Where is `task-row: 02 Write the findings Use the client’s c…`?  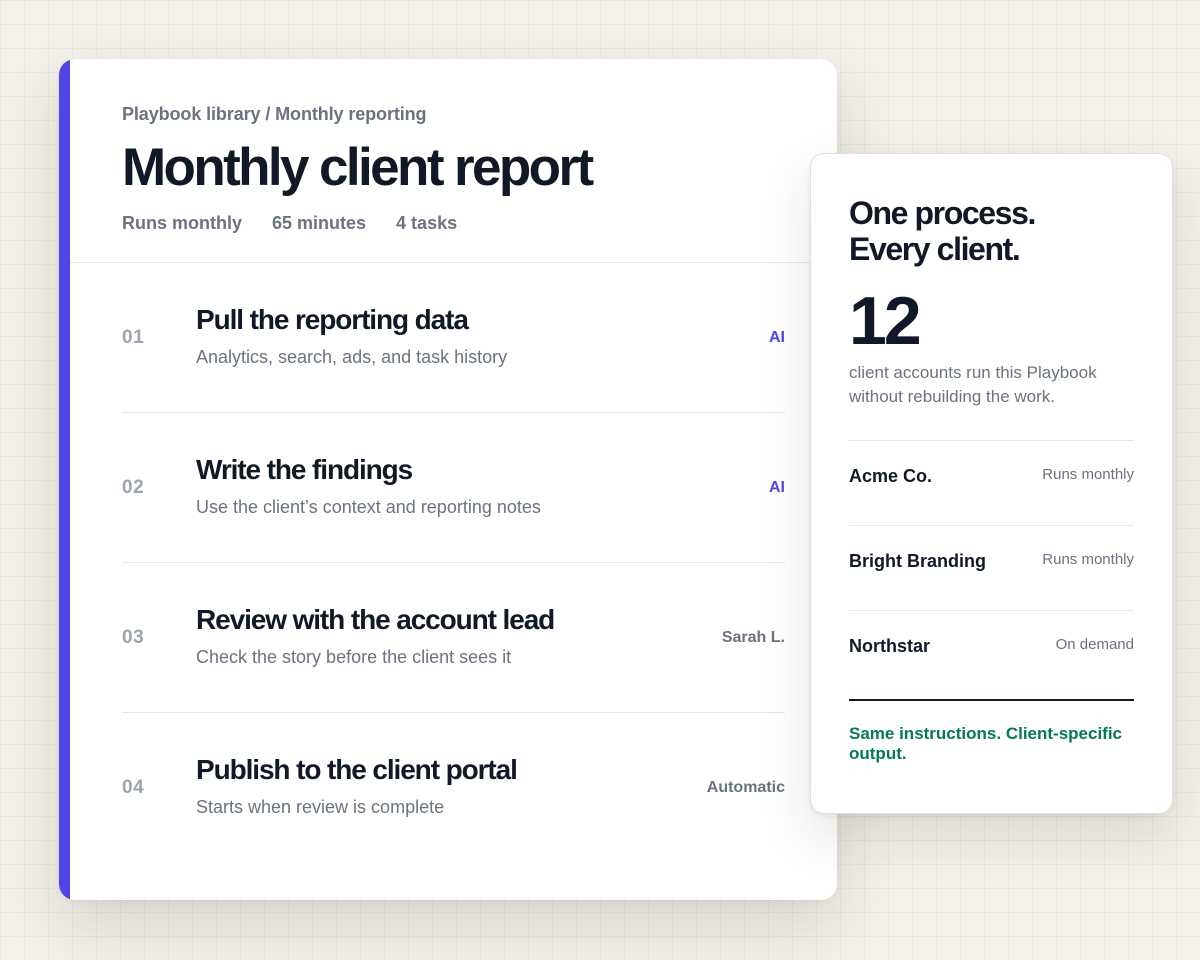
task-row: 02 Write the findings Use the client’s c… is located at coordinates (453, 488).